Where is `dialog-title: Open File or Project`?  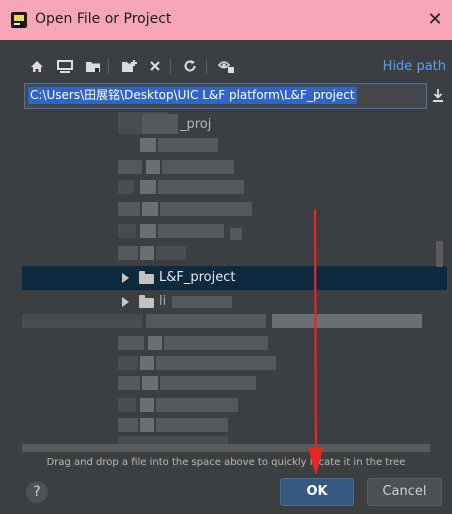
dialog-title: Open File or Project is located at coordinates (103, 19).